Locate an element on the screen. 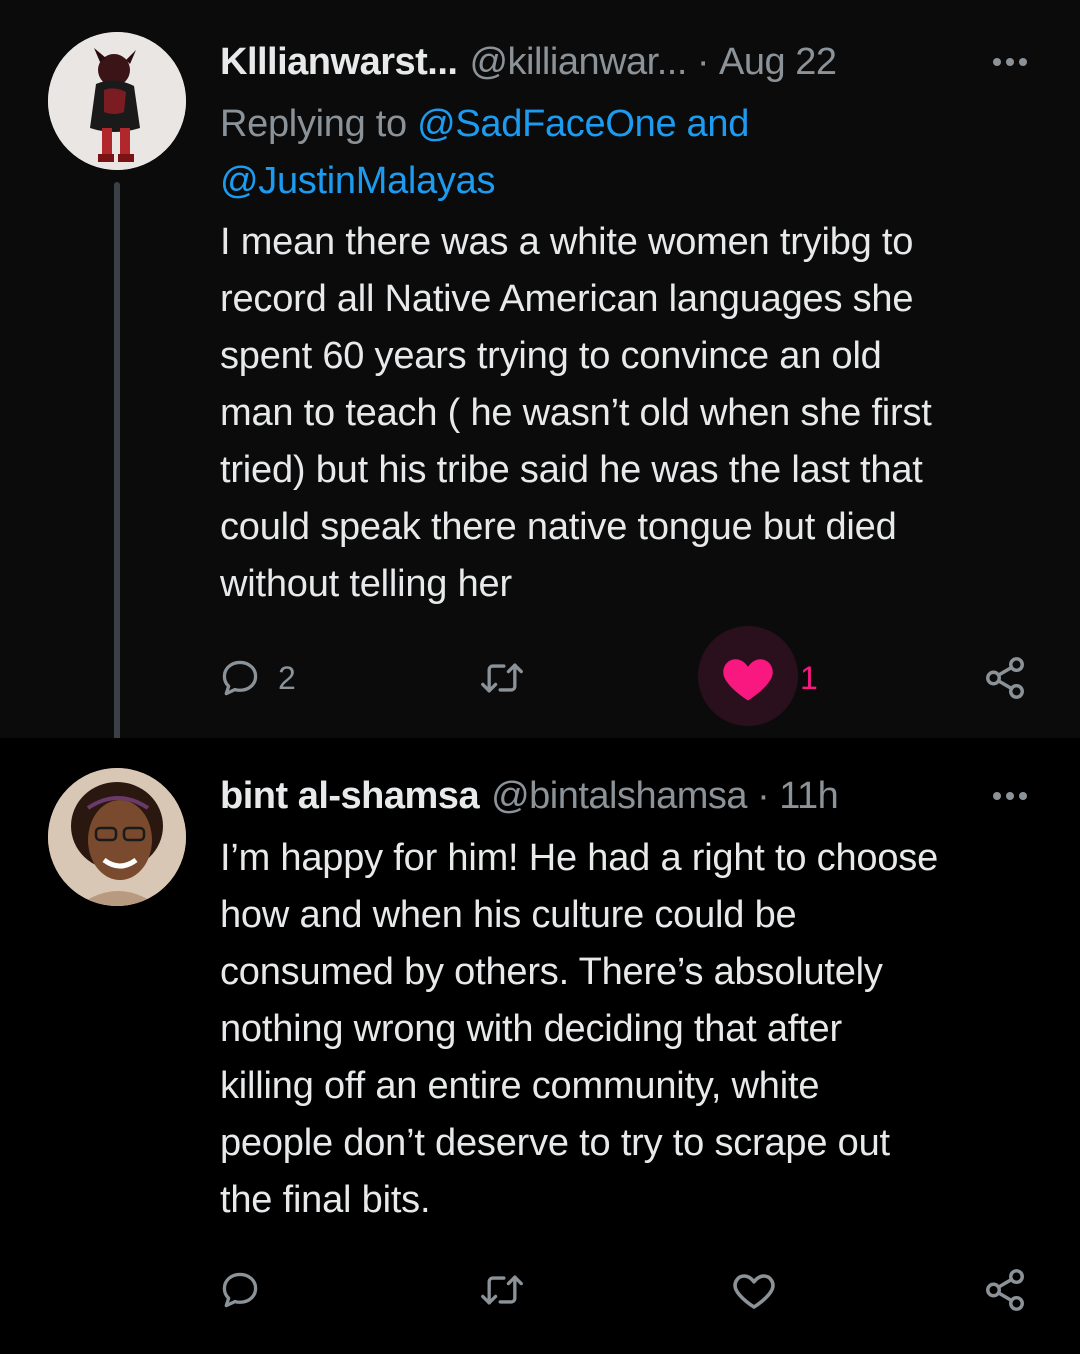 The height and width of the screenshot is (1354, 1080). timestamp: Aug 22 is located at coordinates (778, 62).